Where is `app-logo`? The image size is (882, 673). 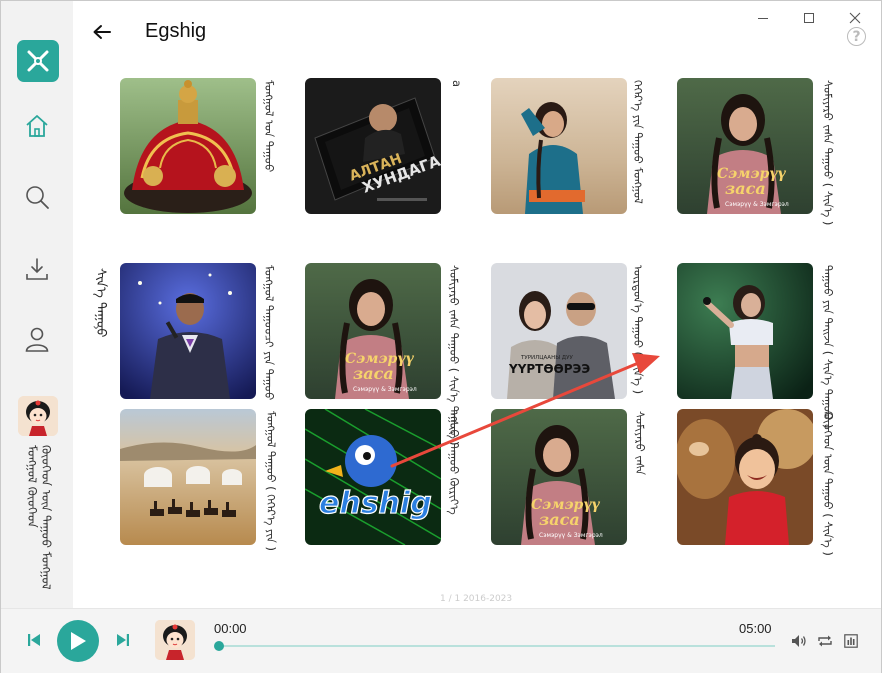 app-logo is located at coordinates (38, 61).